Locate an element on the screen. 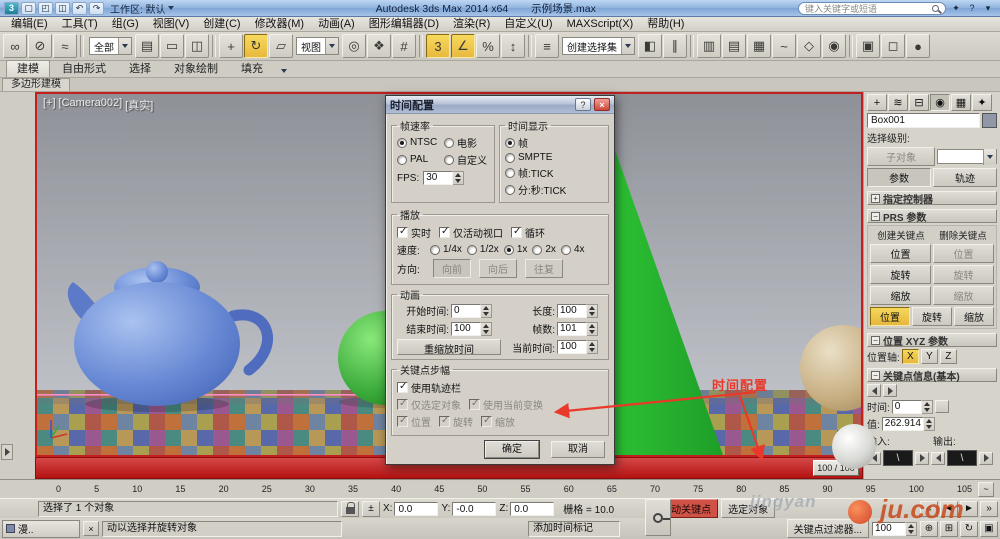 The image size is (1000, 539). out-tangent-prev-button is located at coordinates (938, 458).